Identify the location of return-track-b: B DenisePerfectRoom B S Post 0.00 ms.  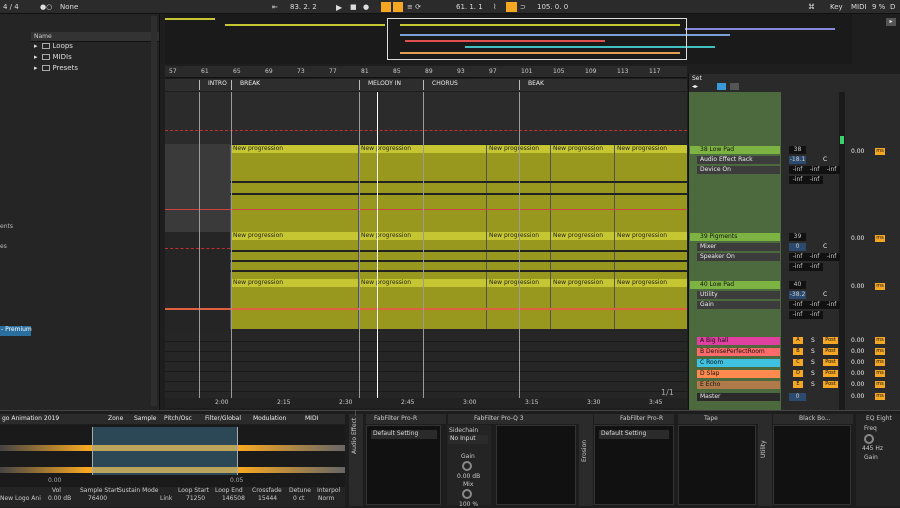
(794, 352).